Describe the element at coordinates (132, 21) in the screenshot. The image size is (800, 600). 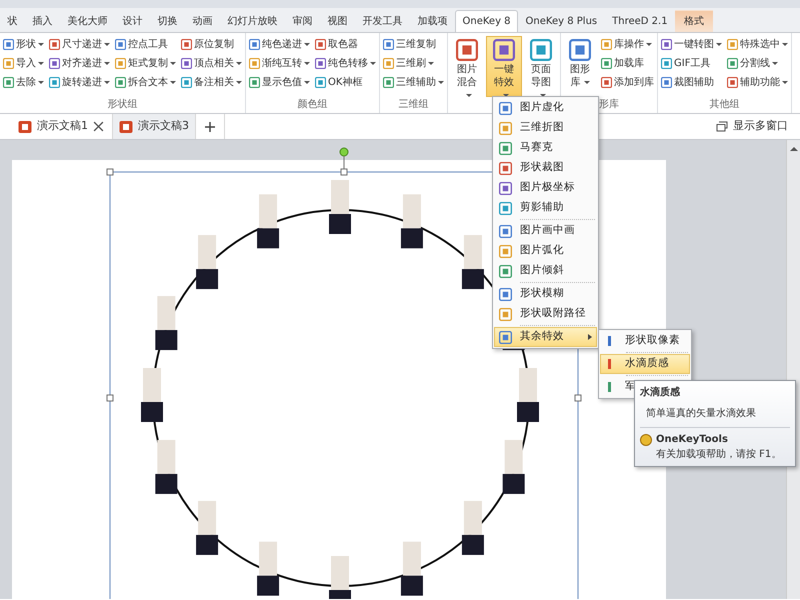
I see `ribbon-tab: 设计` at that location.